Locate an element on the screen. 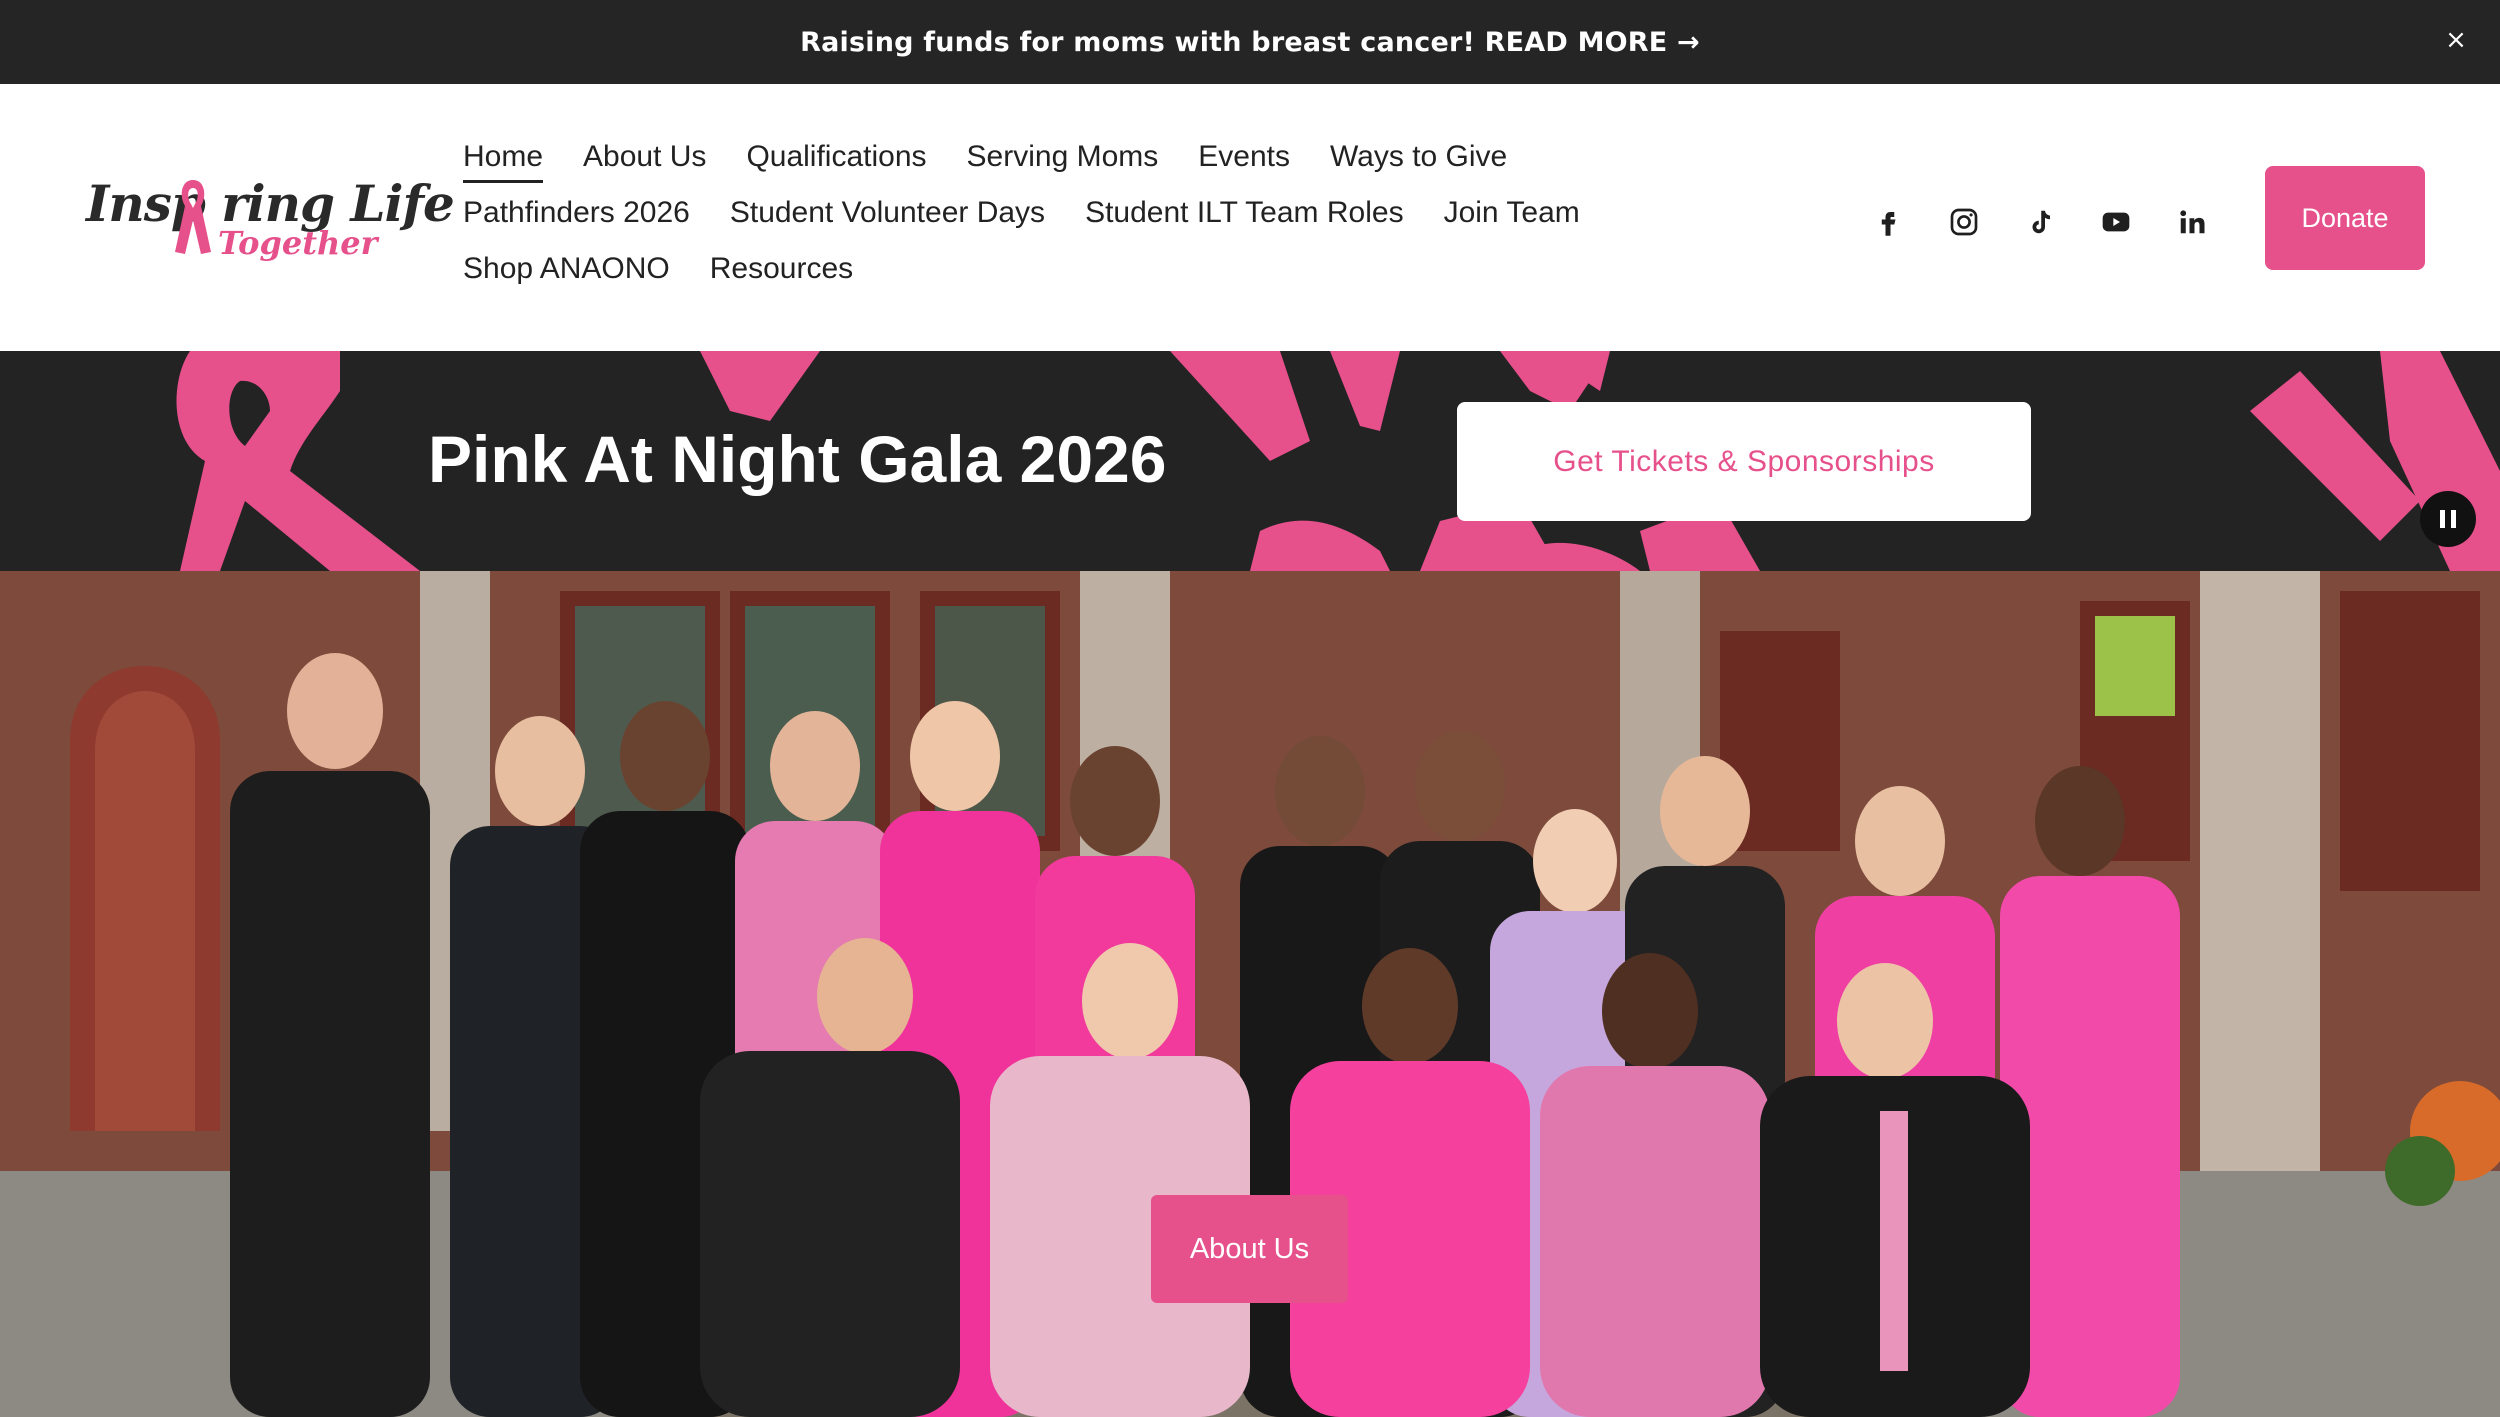  nav-item-serving-moms: Serving Moms is located at coordinates (1063, 160).